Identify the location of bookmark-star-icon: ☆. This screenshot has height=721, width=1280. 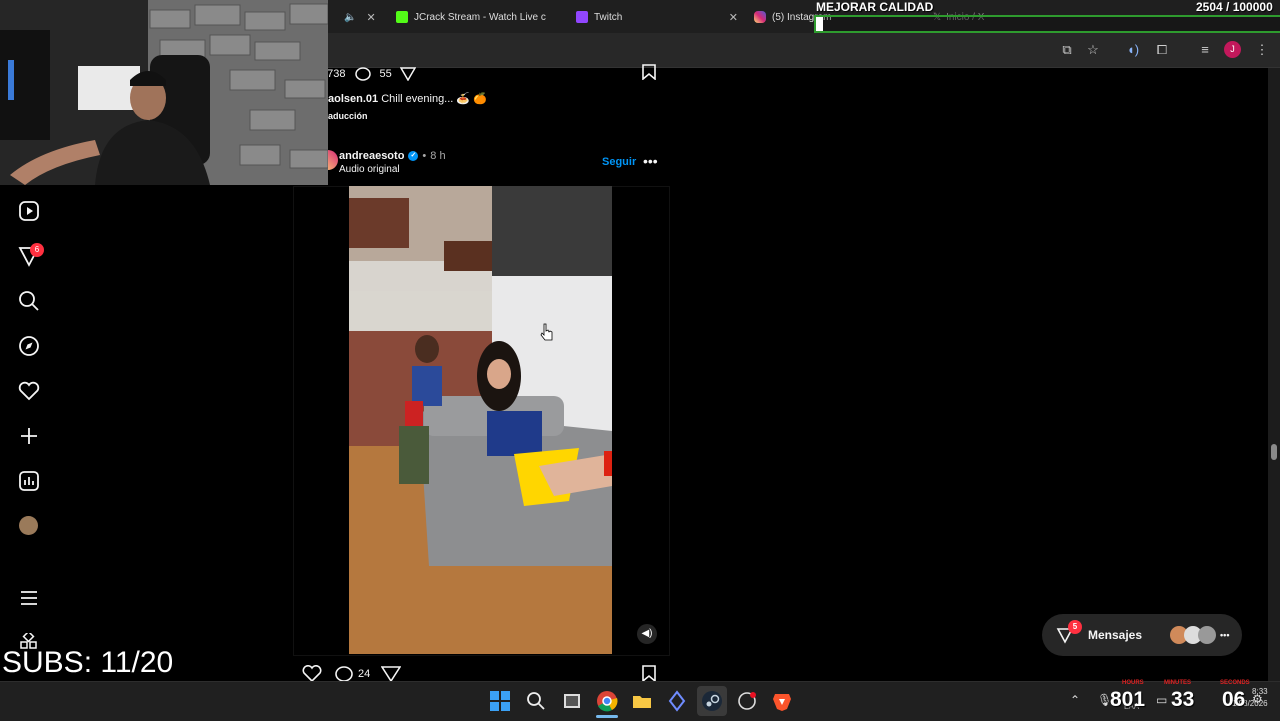
(1093, 50).